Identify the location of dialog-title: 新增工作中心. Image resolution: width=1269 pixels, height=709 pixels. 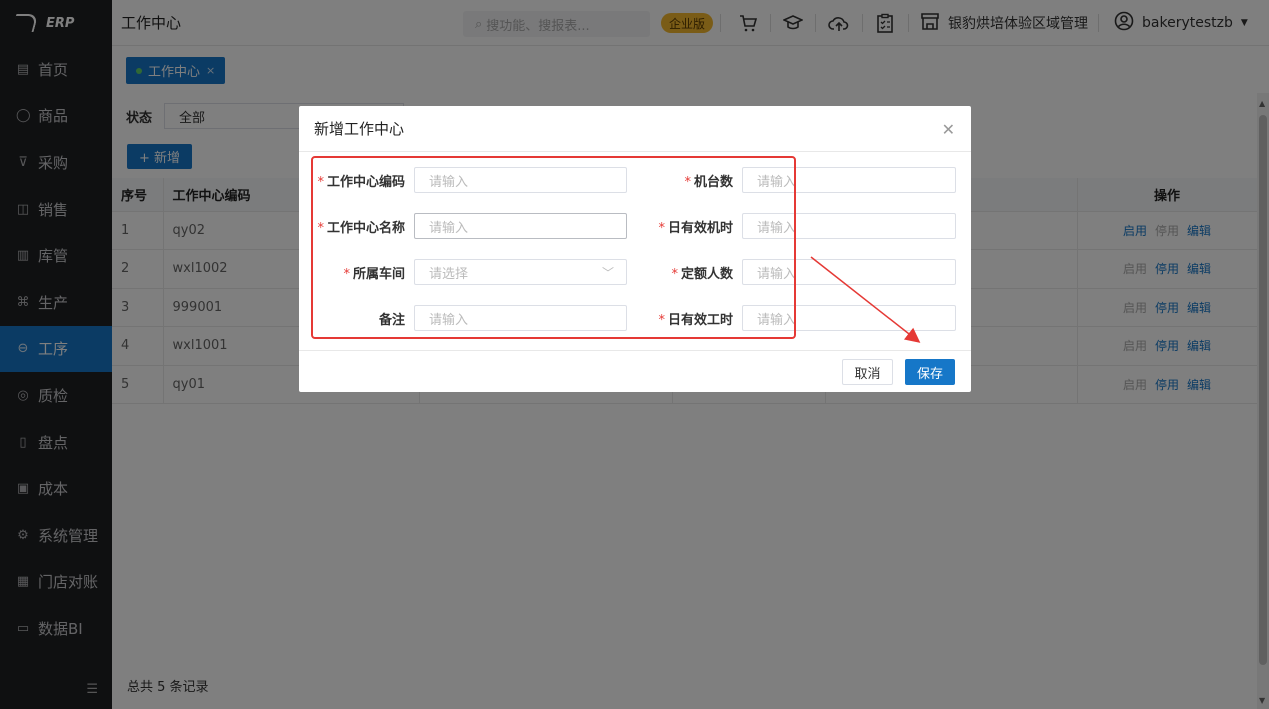
(635, 129).